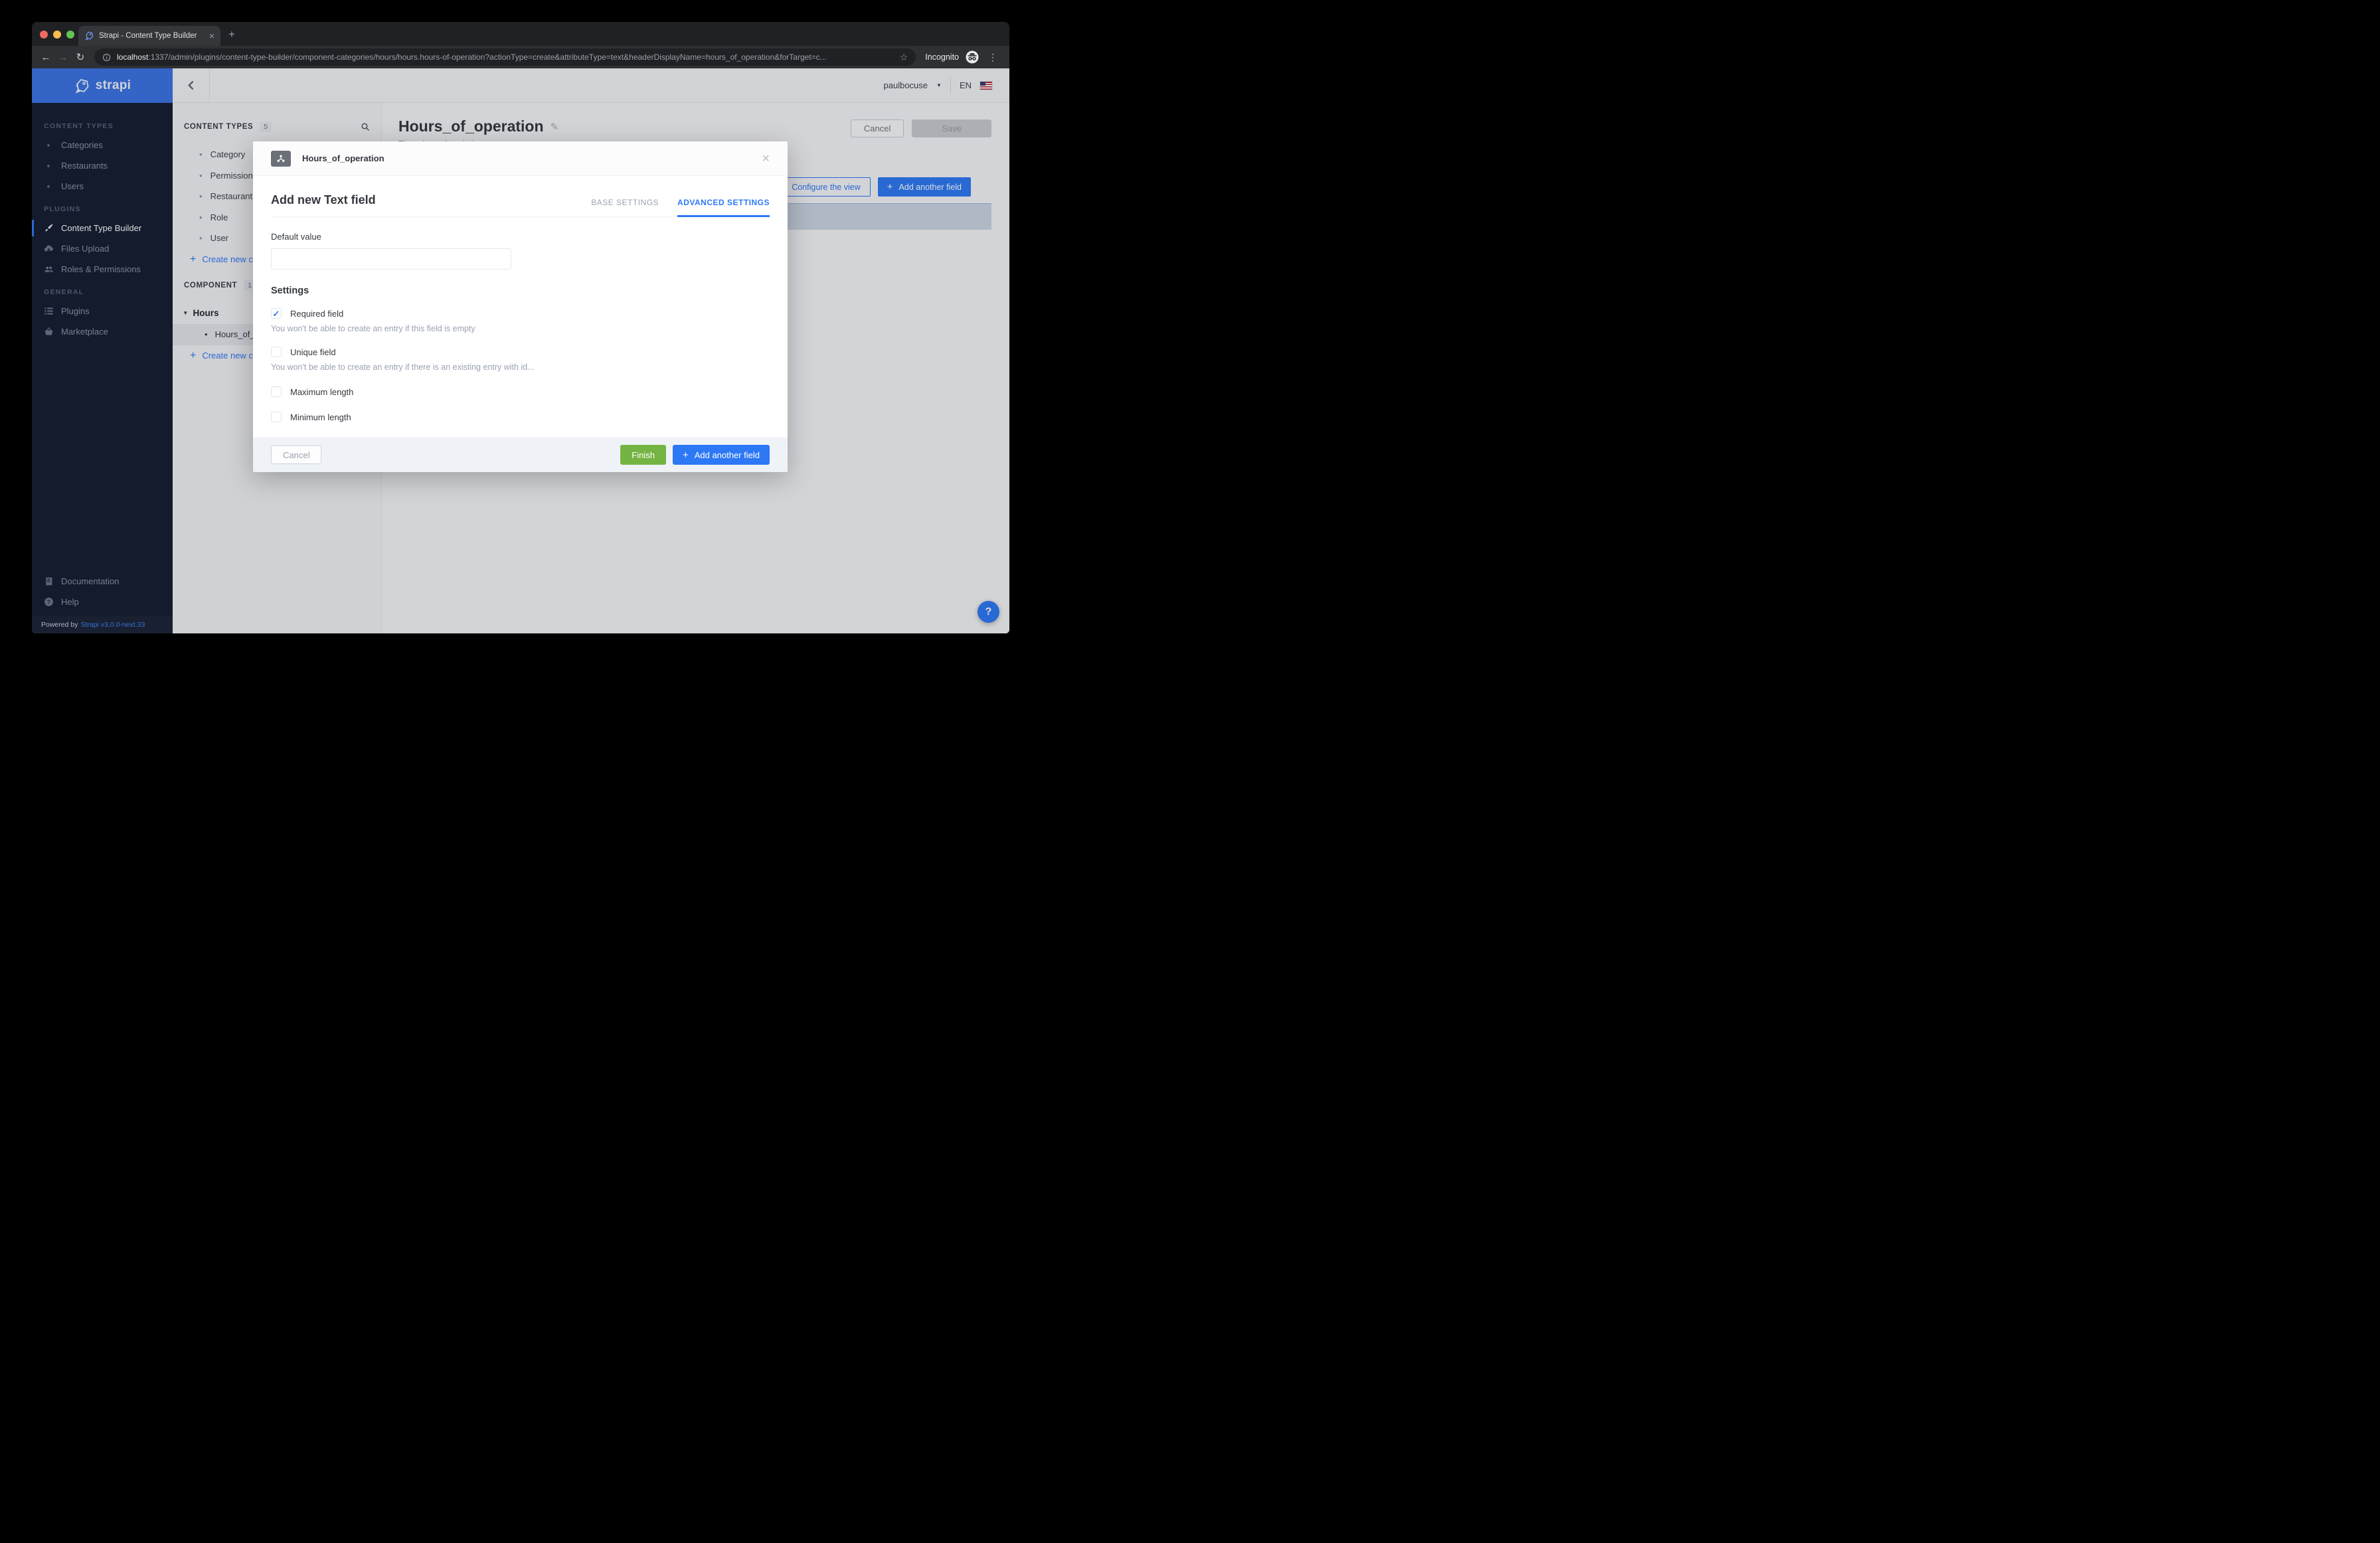 This screenshot has width=2380, height=1543. Describe the element at coordinates (313, 352) in the screenshot. I see `checkbox-label: Unique field` at that location.